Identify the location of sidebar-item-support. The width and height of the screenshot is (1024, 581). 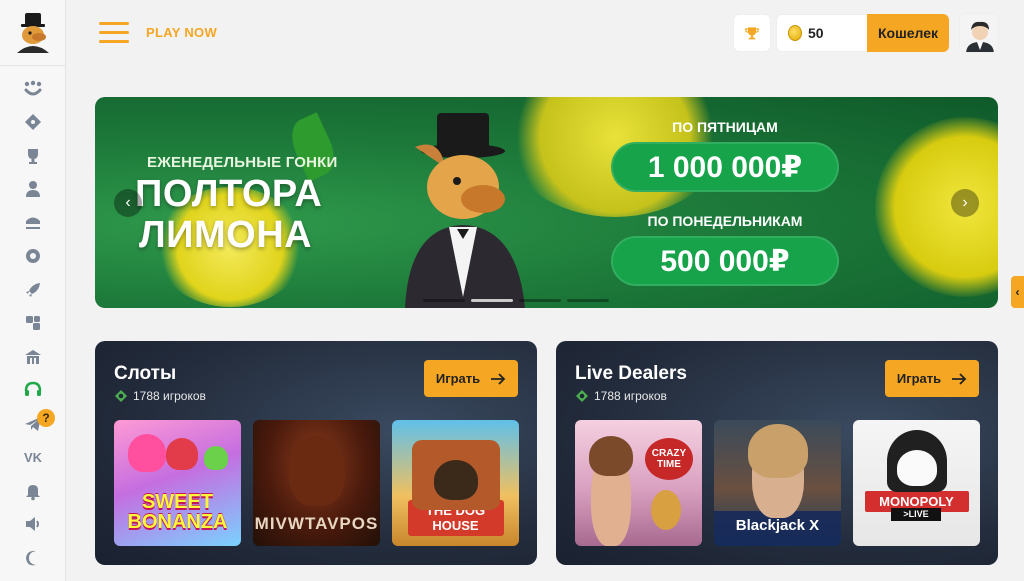
(33, 391).